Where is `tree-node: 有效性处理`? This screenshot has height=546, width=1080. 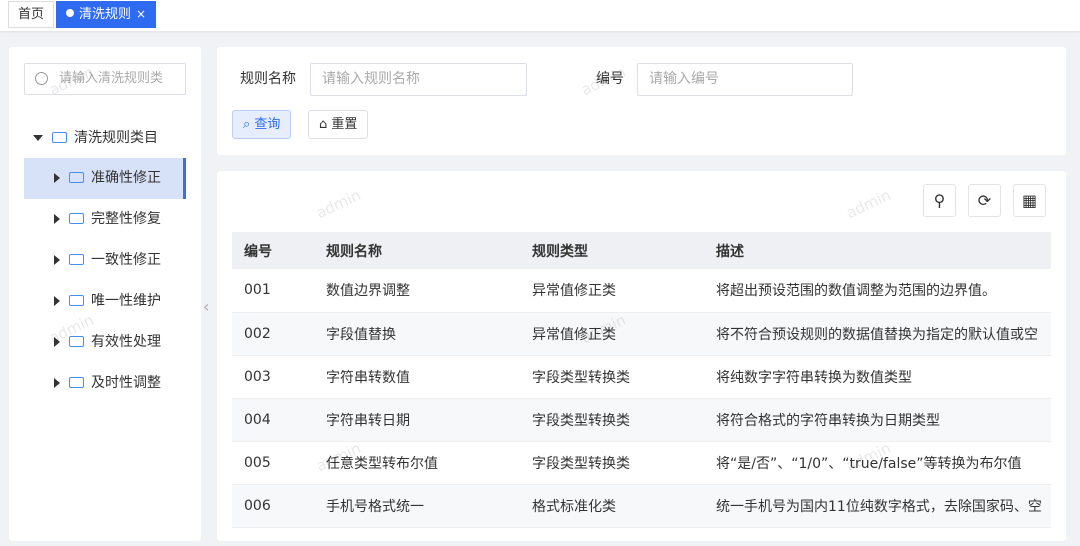 tree-node: 有效性处理 is located at coordinates (105, 342).